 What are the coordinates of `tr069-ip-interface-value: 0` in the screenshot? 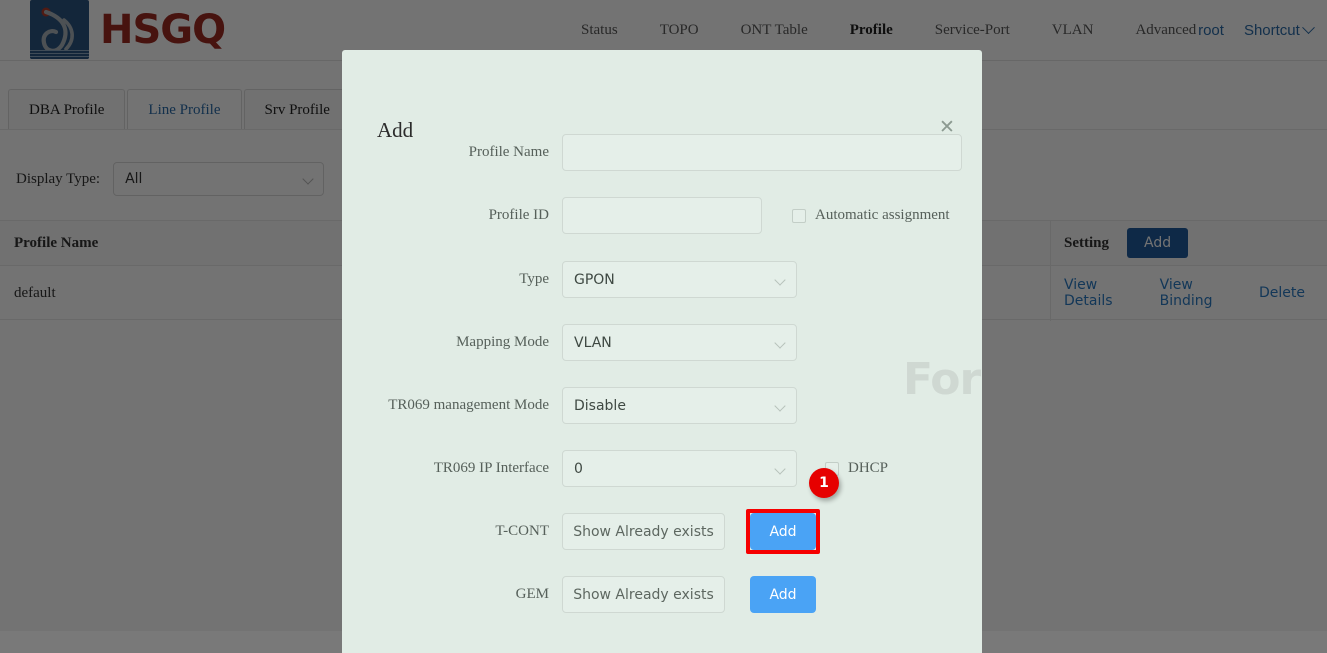 It's located at (578, 468).